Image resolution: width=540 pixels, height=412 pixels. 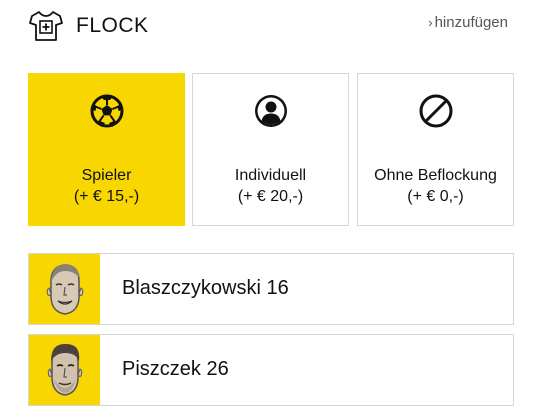 What do you see at coordinates (271, 26) in the screenshot?
I see `flock-header: FLOCK › hinzufügen` at bounding box center [271, 26].